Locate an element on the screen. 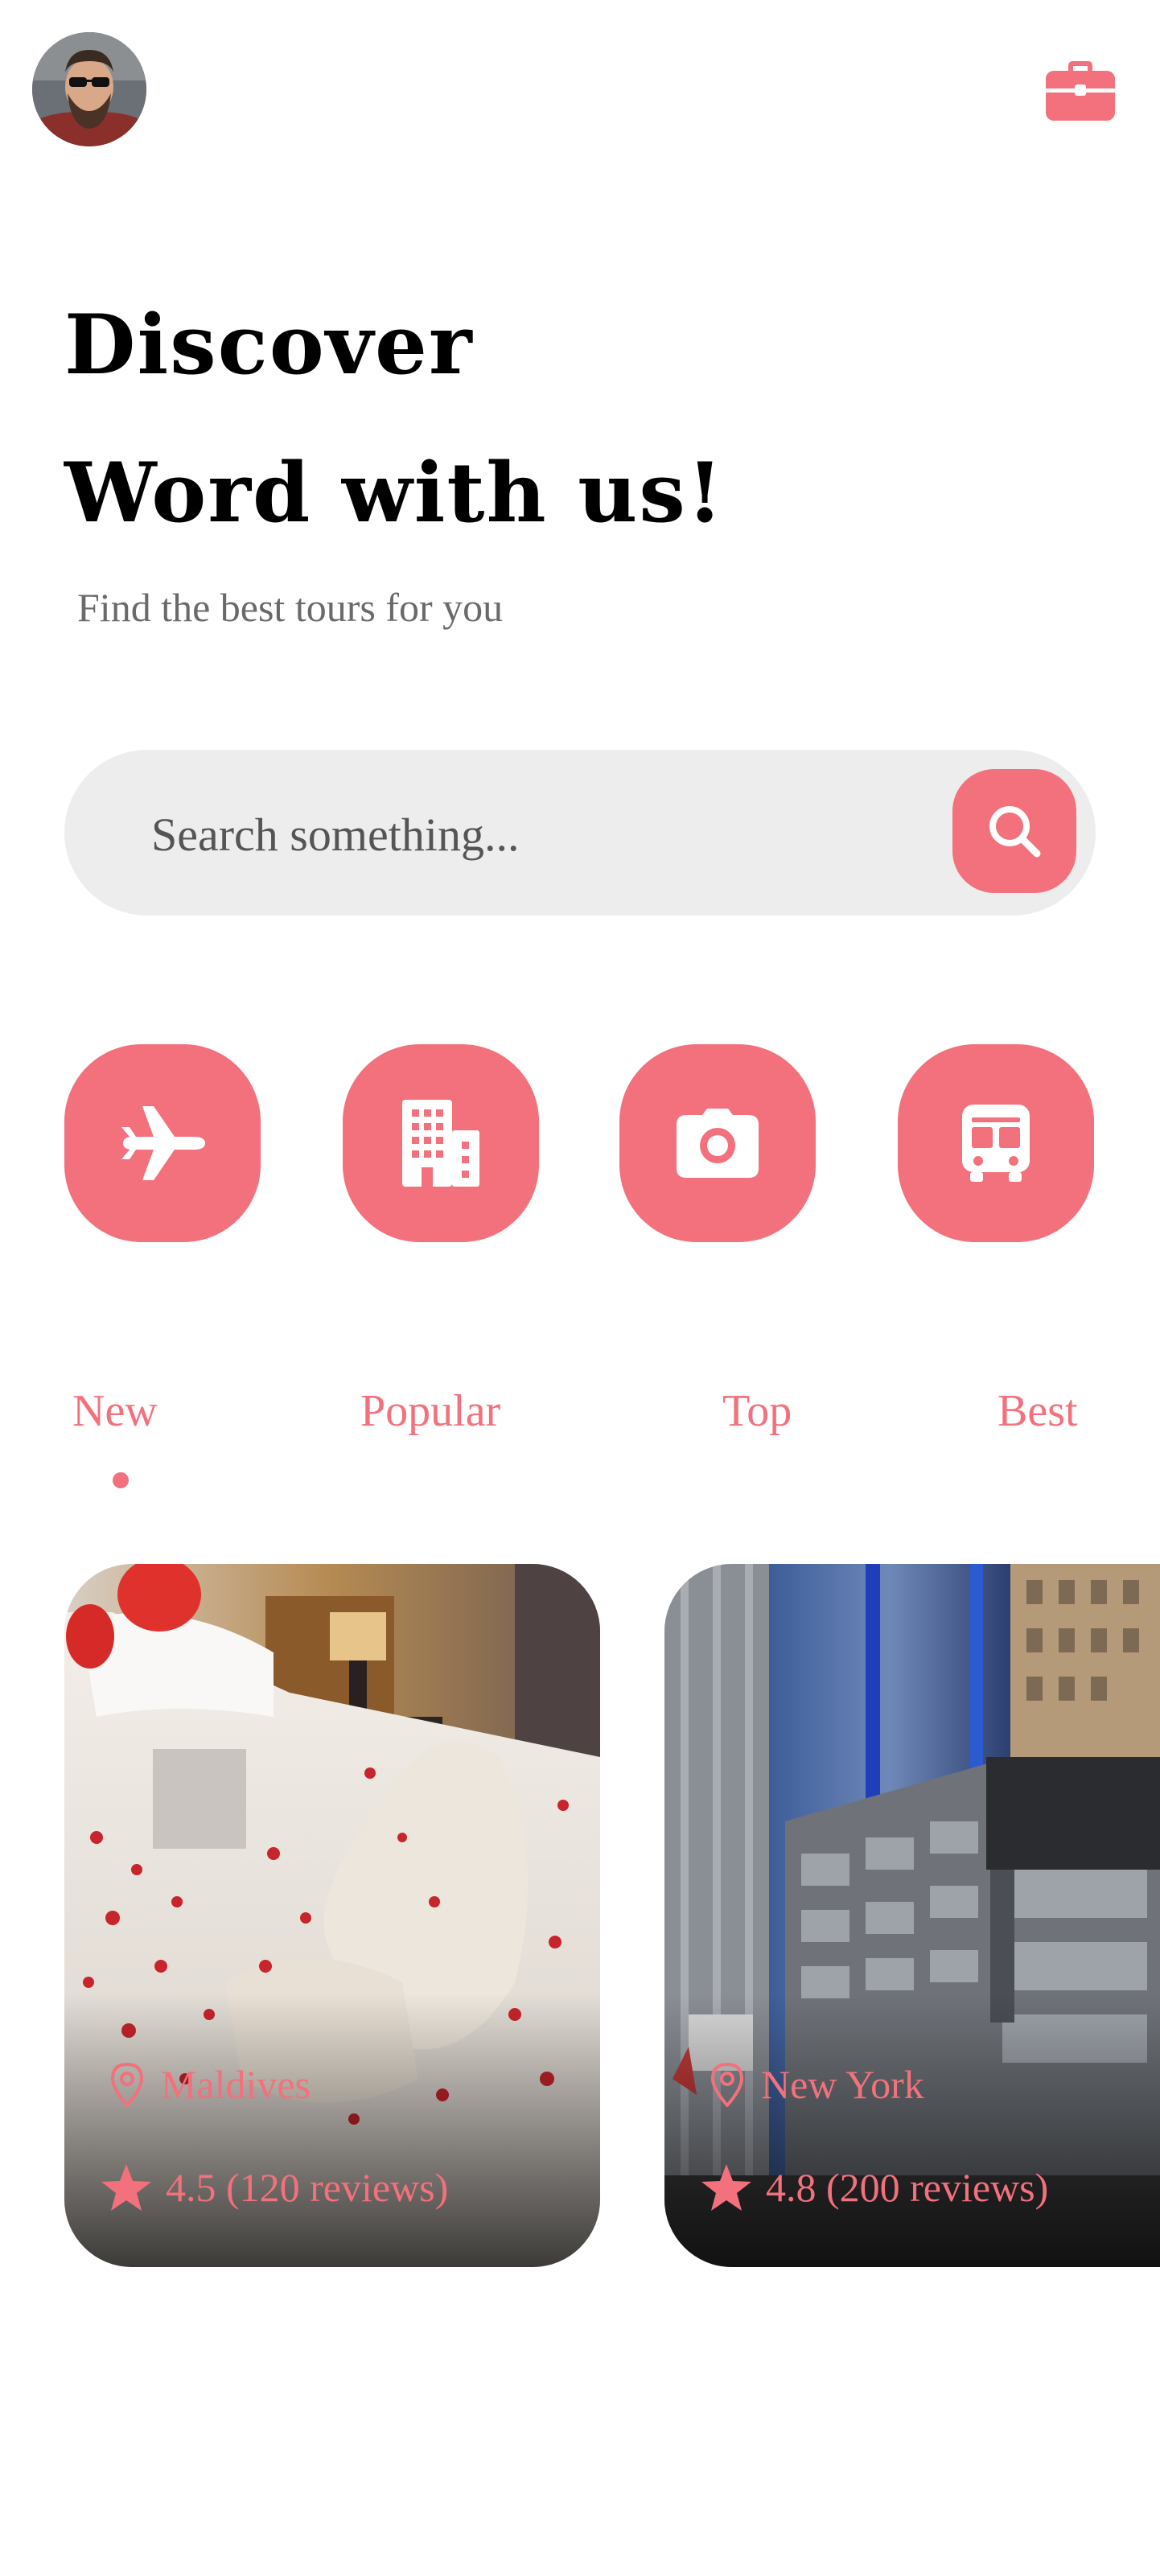  camera-icon is located at coordinates (718, 1143).